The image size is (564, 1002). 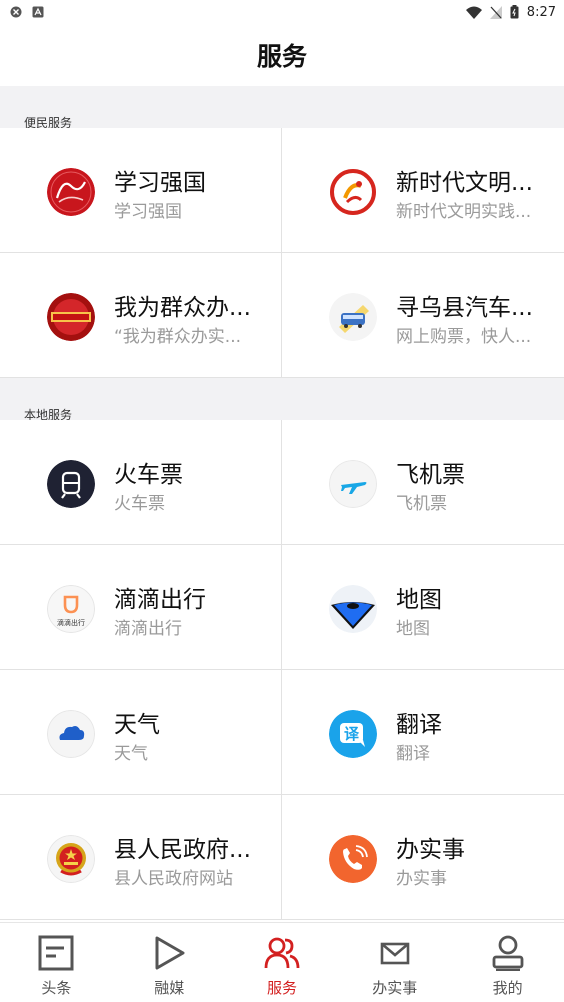 I want to click on service-subtitle: 县人民政府网站, so click(x=173, y=879).